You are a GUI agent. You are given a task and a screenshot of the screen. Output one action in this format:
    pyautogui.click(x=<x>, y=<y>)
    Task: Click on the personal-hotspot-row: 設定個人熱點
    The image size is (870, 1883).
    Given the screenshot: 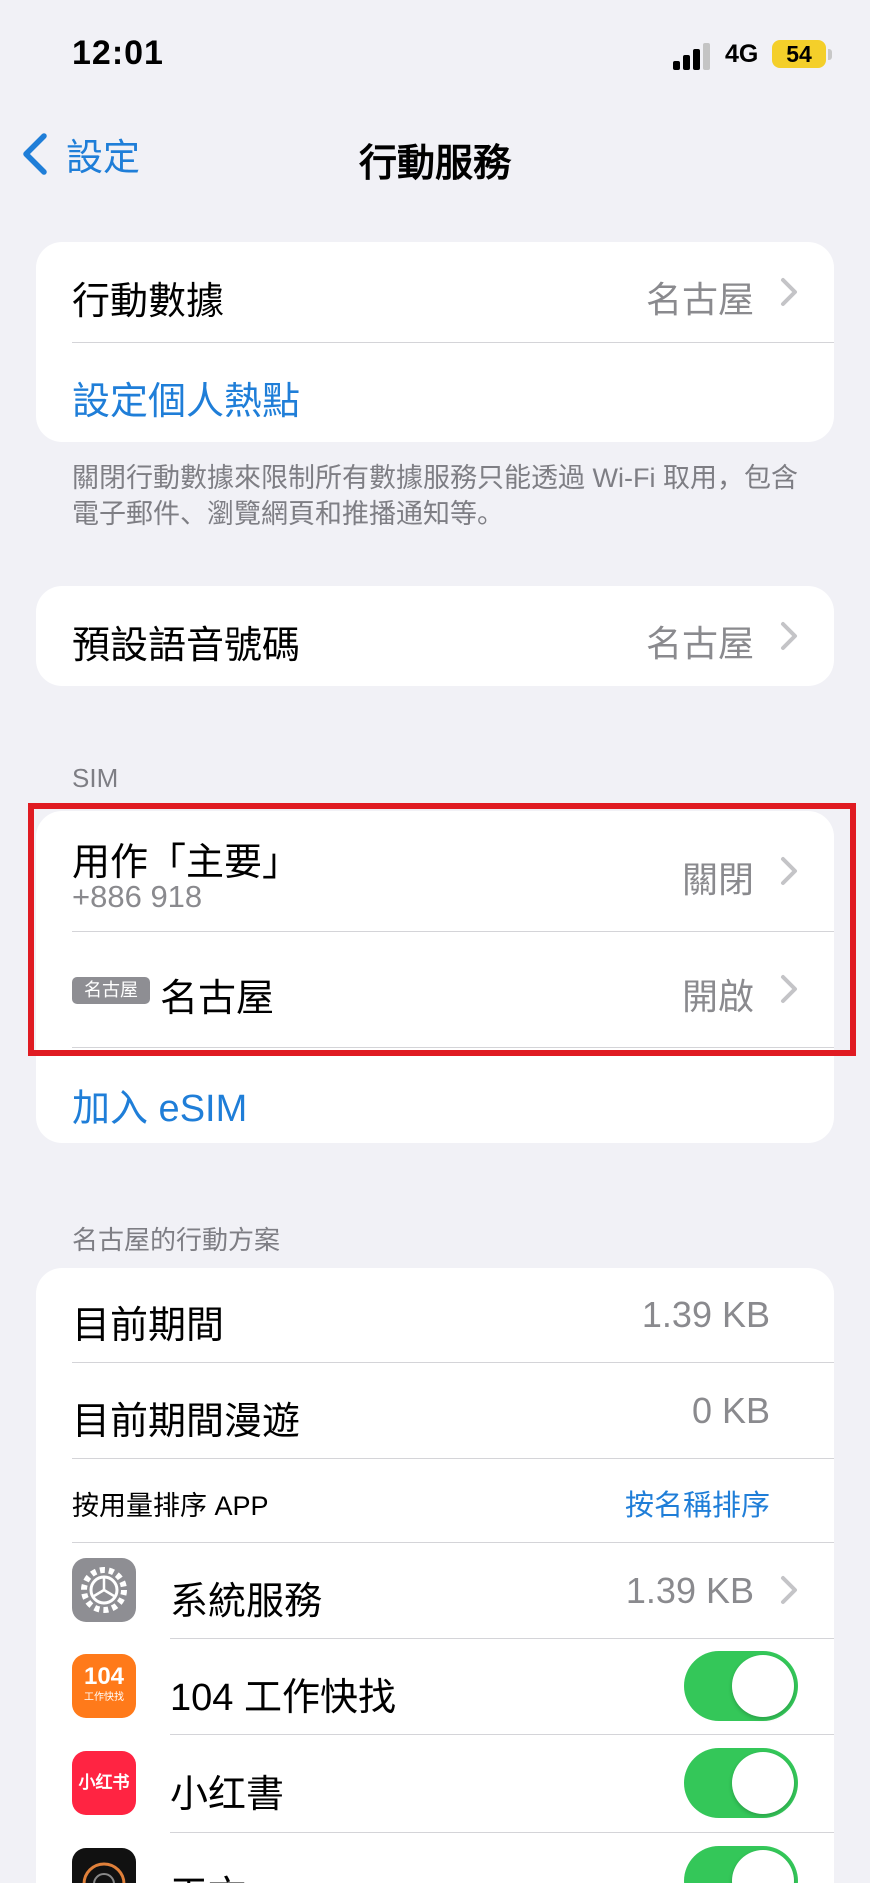 What is the action you would take?
    pyautogui.click(x=435, y=392)
    